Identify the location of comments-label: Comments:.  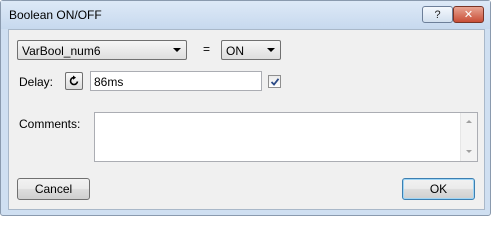
(50, 124).